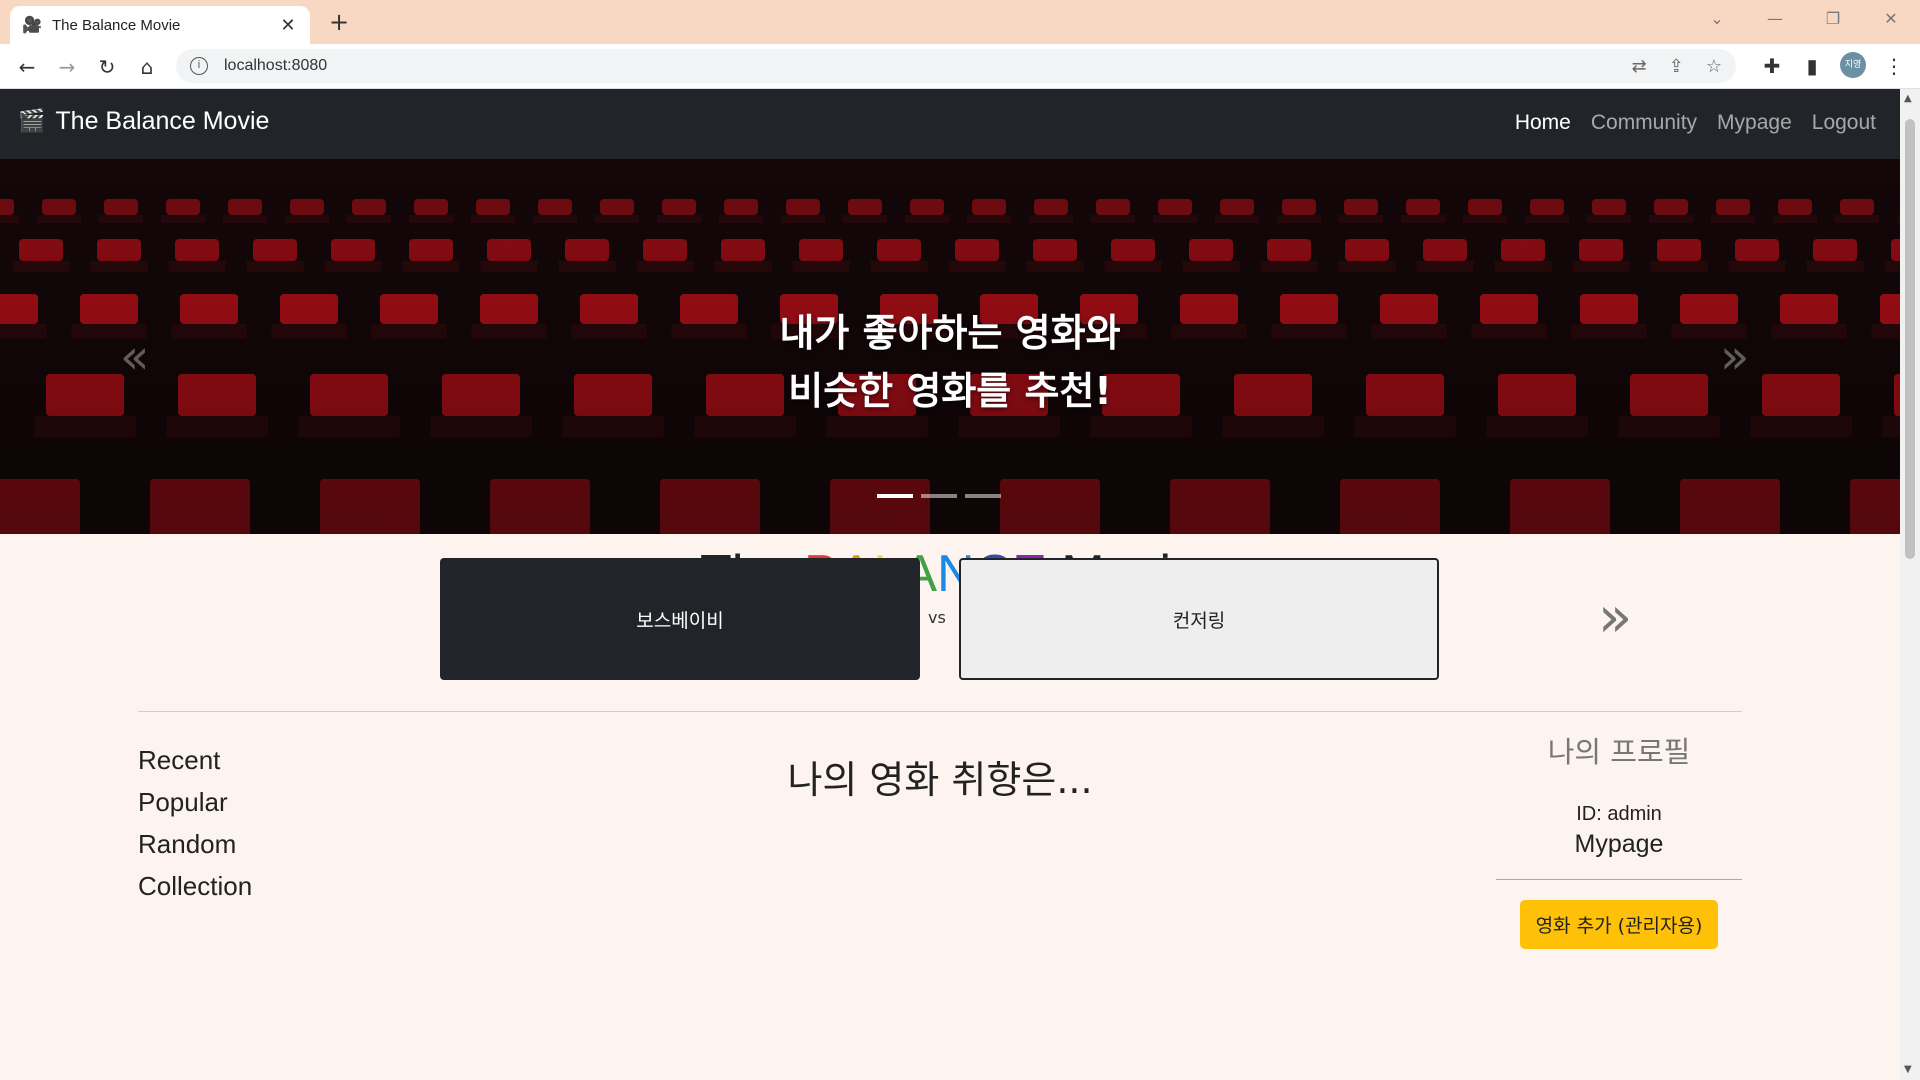  I want to click on scroll-down-arrow-icon: ▼, so click(1908, 1069).